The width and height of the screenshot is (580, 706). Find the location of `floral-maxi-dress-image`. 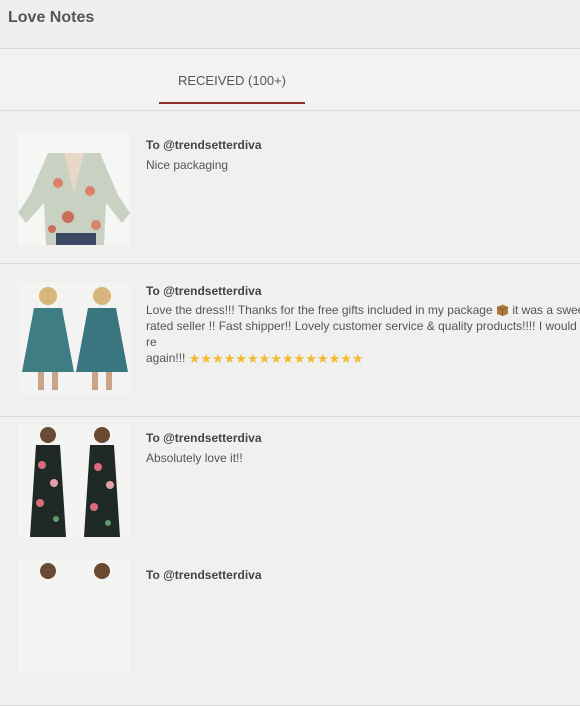

floral-maxi-dress-image is located at coordinates (74, 481).